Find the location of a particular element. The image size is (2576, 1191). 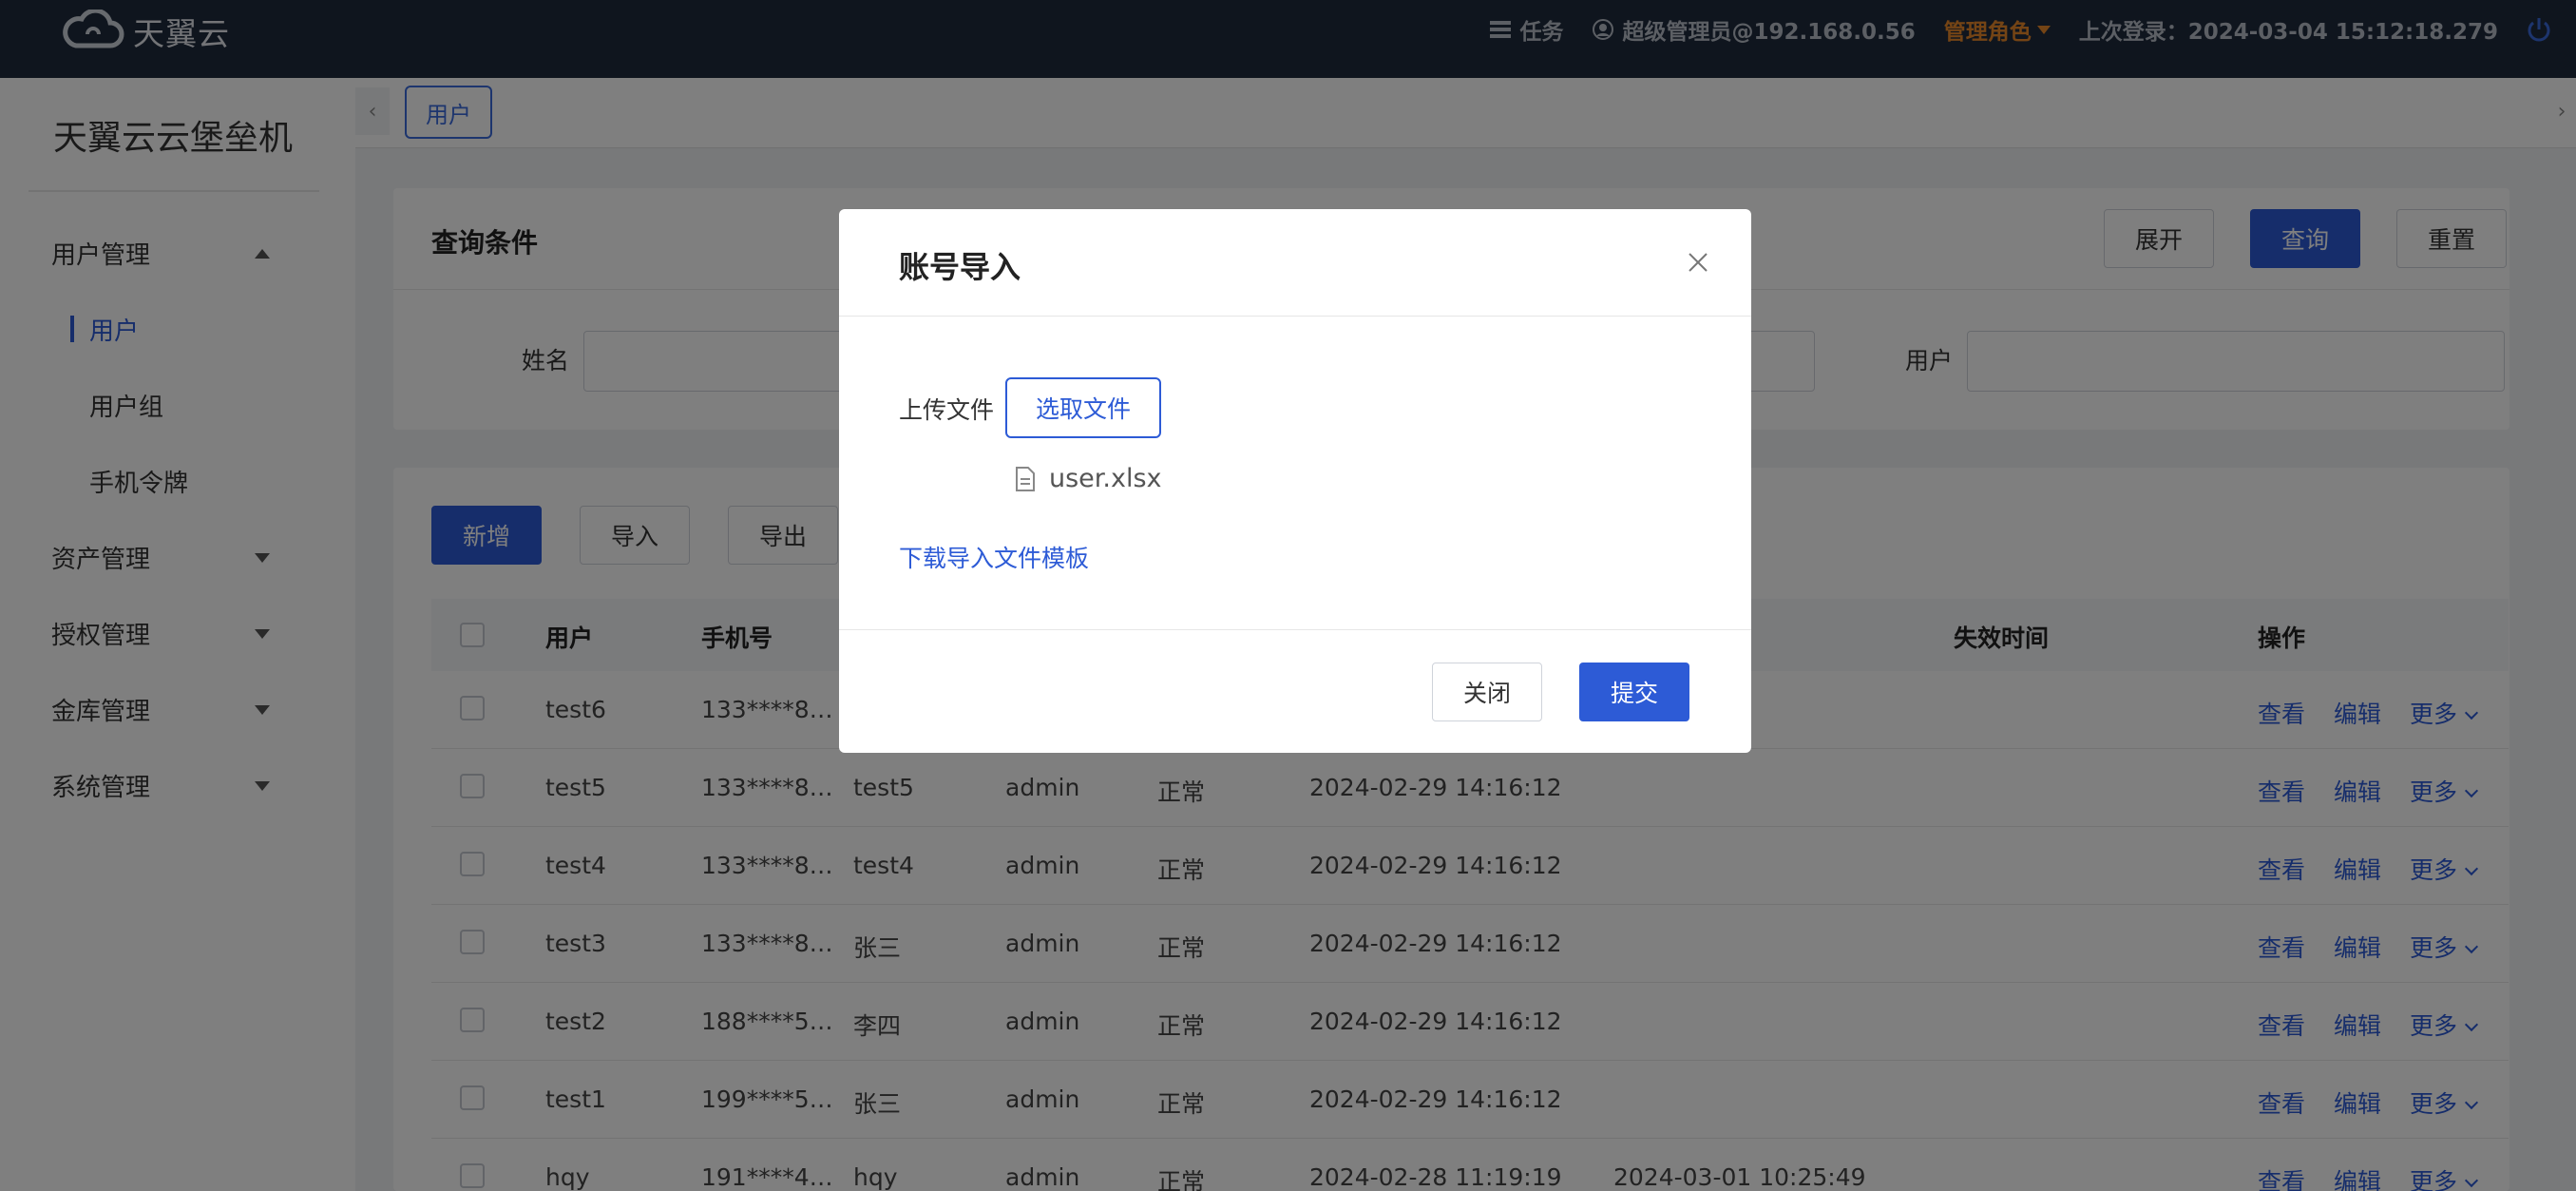

uploaded-file: user.xlsx is located at coordinates (1088, 478).